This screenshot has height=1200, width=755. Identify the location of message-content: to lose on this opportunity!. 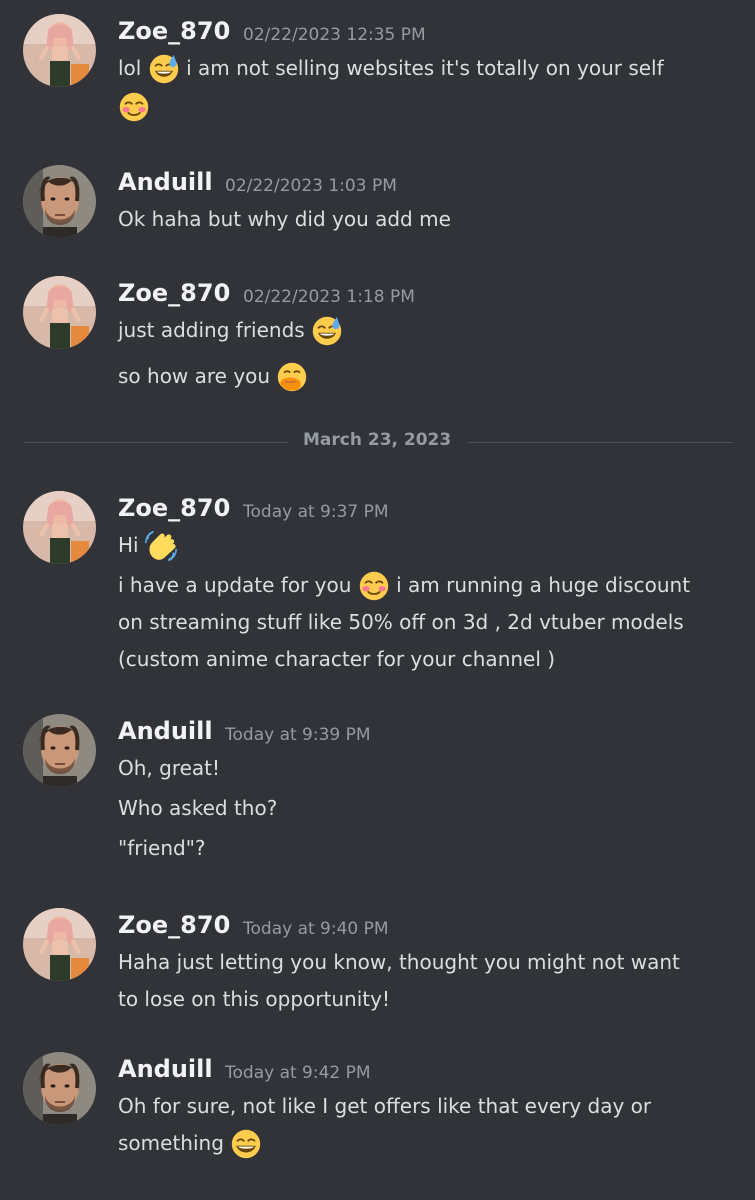
(254, 999).